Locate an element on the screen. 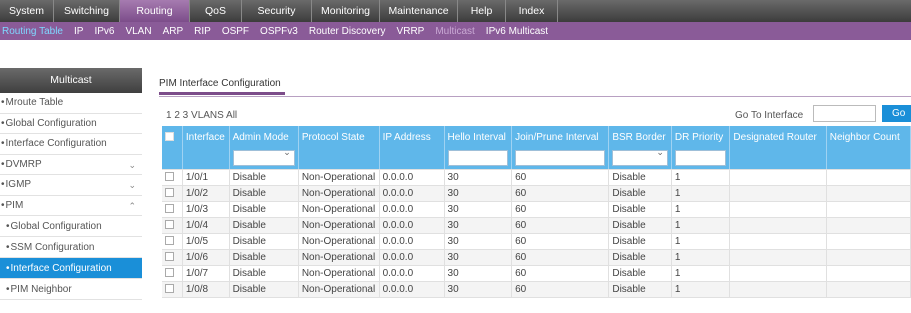 This screenshot has width=911, height=313. column-header-ip-address: IP Address is located at coordinates (412, 137).